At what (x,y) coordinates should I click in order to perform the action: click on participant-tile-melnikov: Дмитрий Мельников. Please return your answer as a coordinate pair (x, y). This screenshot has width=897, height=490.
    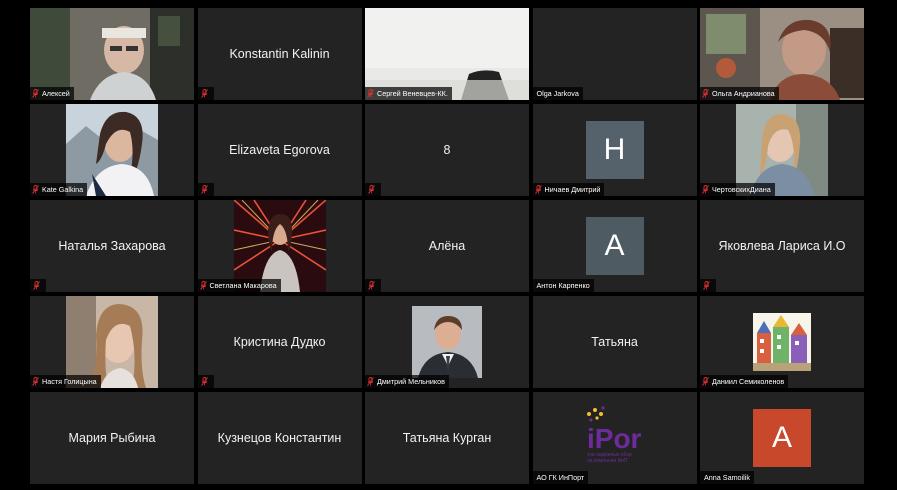
    Looking at the image, I should click on (447, 342).